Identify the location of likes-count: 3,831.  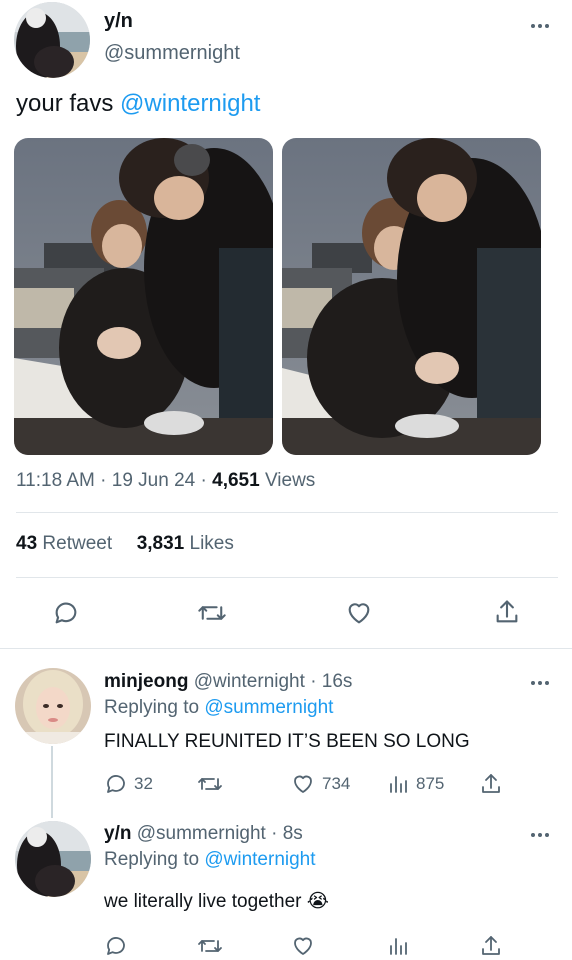
(160, 543).